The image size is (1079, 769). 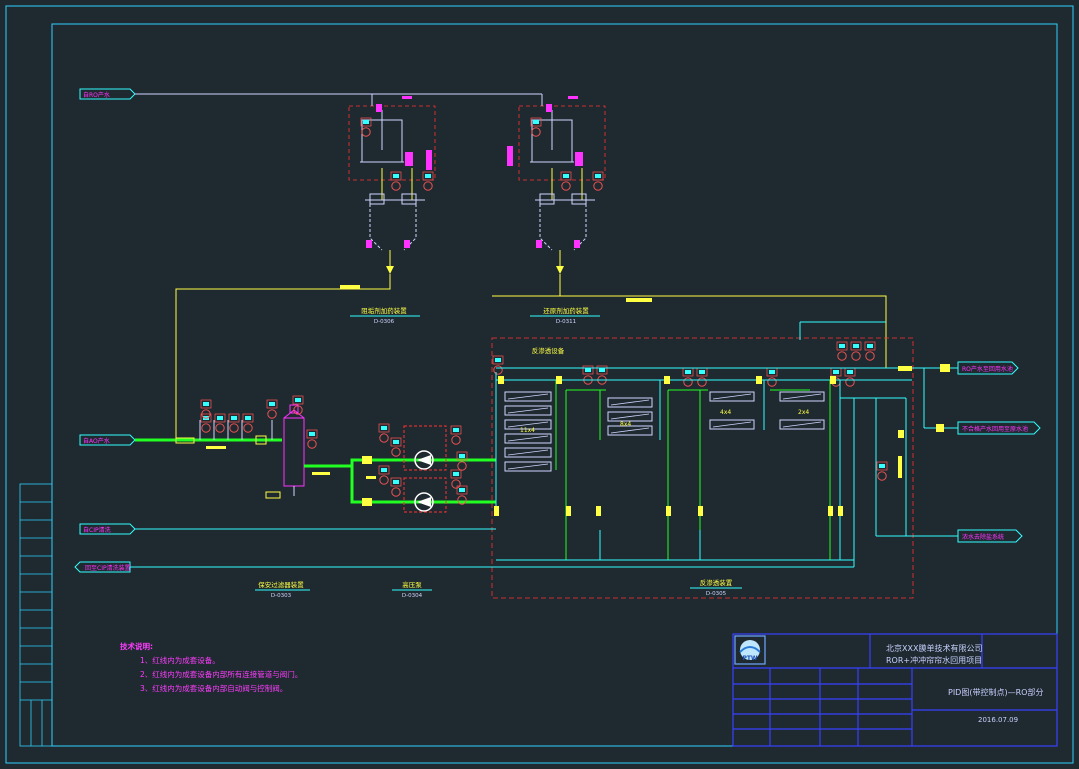 I want to click on cartridge-code: D-0303, so click(x=281, y=596).